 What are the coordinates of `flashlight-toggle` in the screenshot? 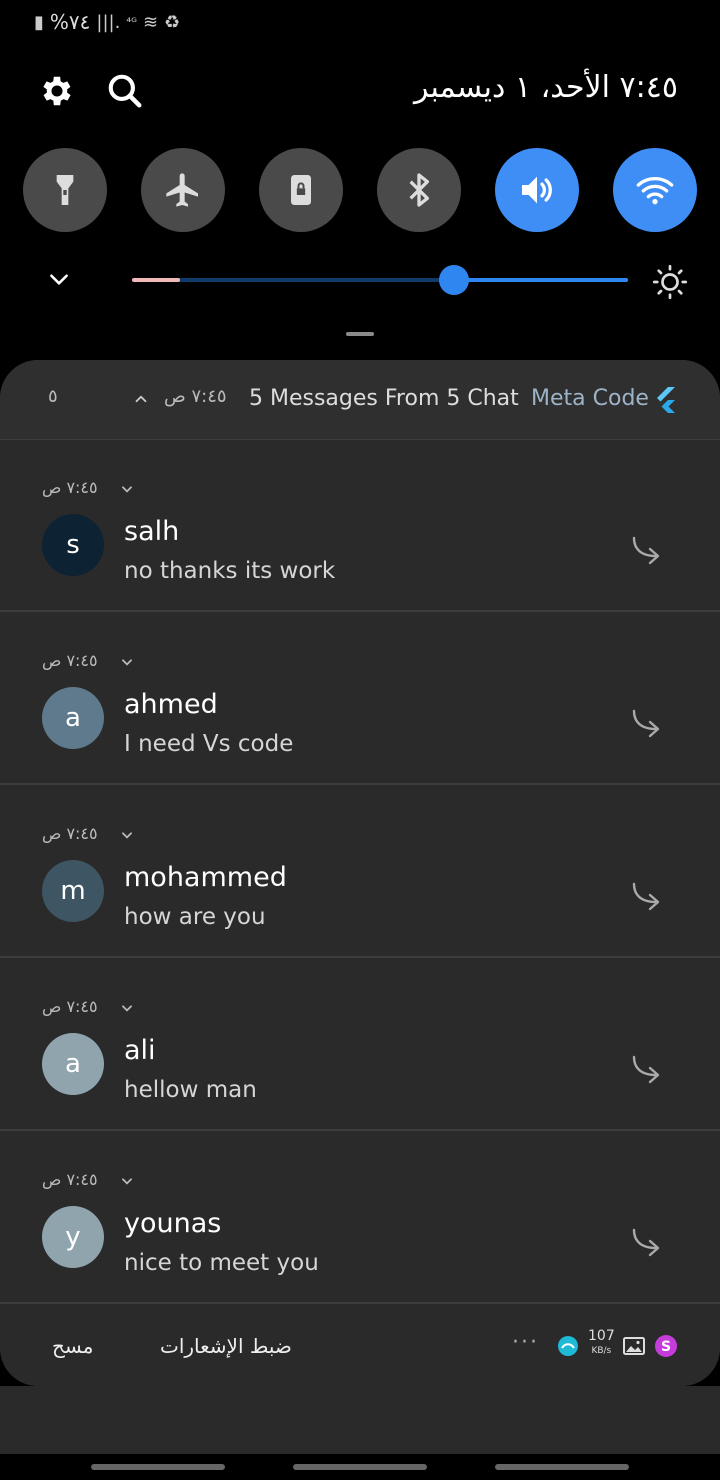 It's located at (65, 190).